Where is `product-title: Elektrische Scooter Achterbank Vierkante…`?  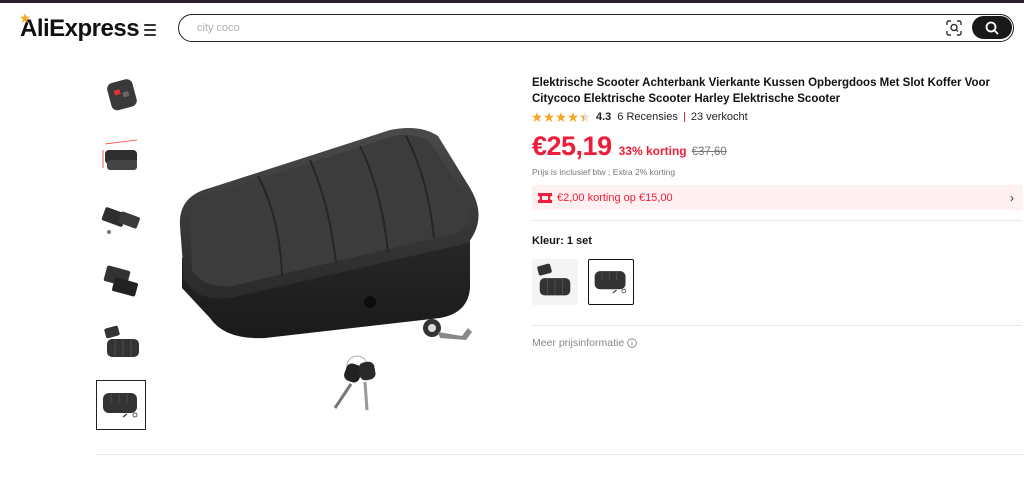
product-title: Elektrische Scooter Achterbank Vierkante… is located at coordinates (761, 91).